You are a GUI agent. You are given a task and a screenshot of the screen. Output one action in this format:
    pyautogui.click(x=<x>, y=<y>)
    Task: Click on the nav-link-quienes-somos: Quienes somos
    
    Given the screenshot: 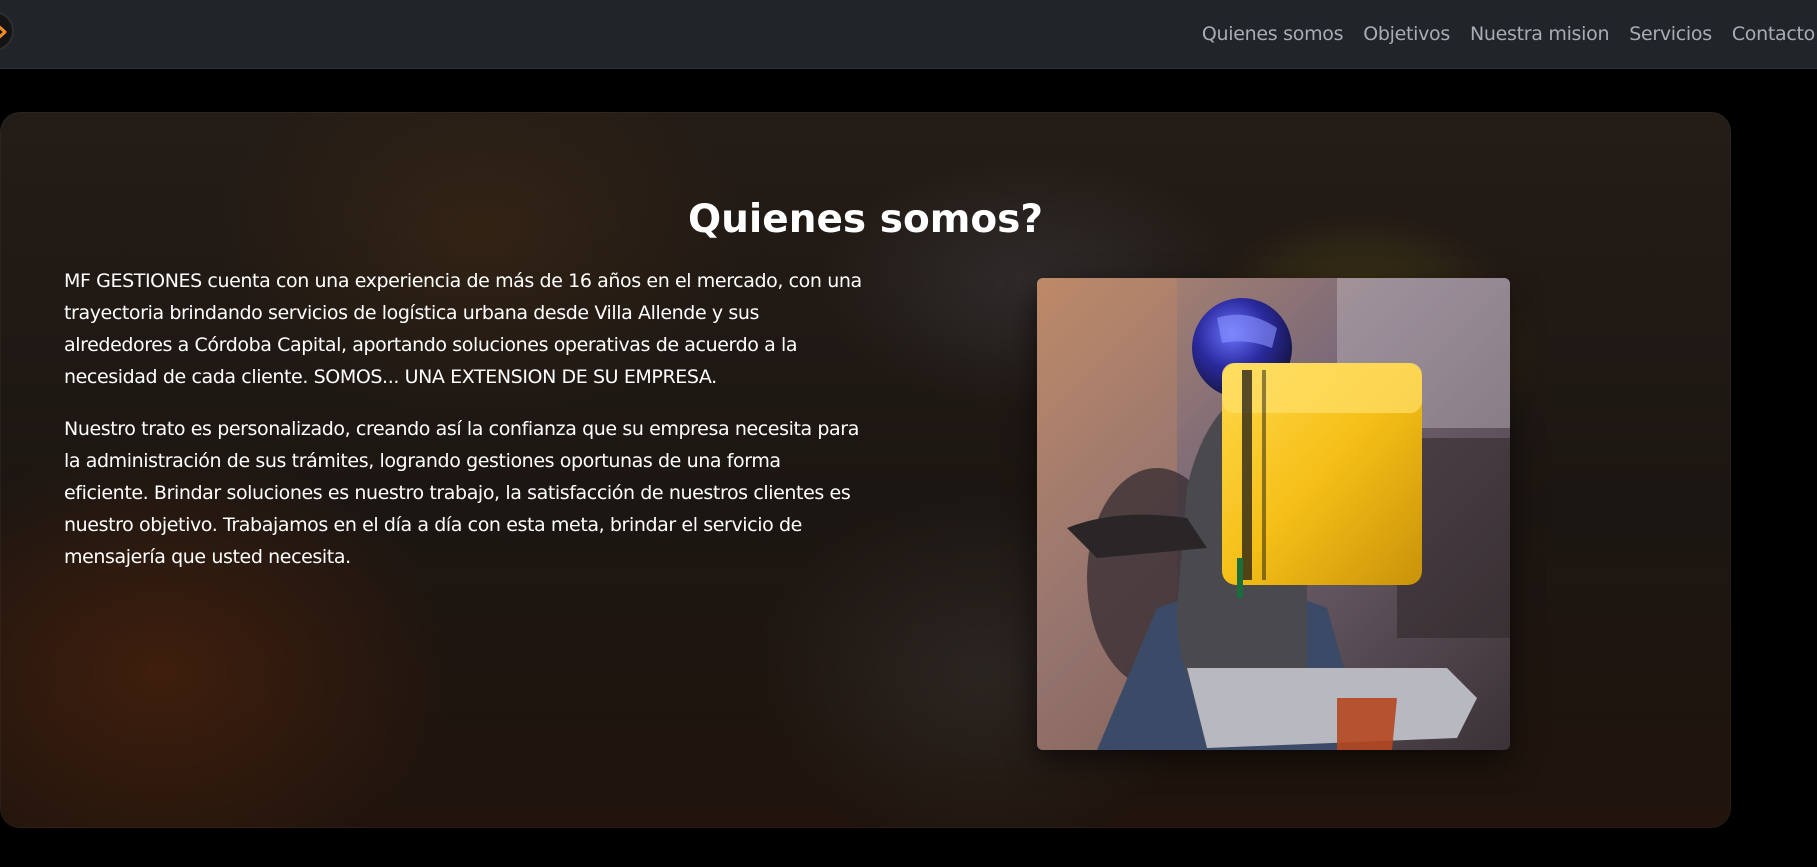 What is the action you would take?
    pyautogui.click(x=1273, y=34)
    